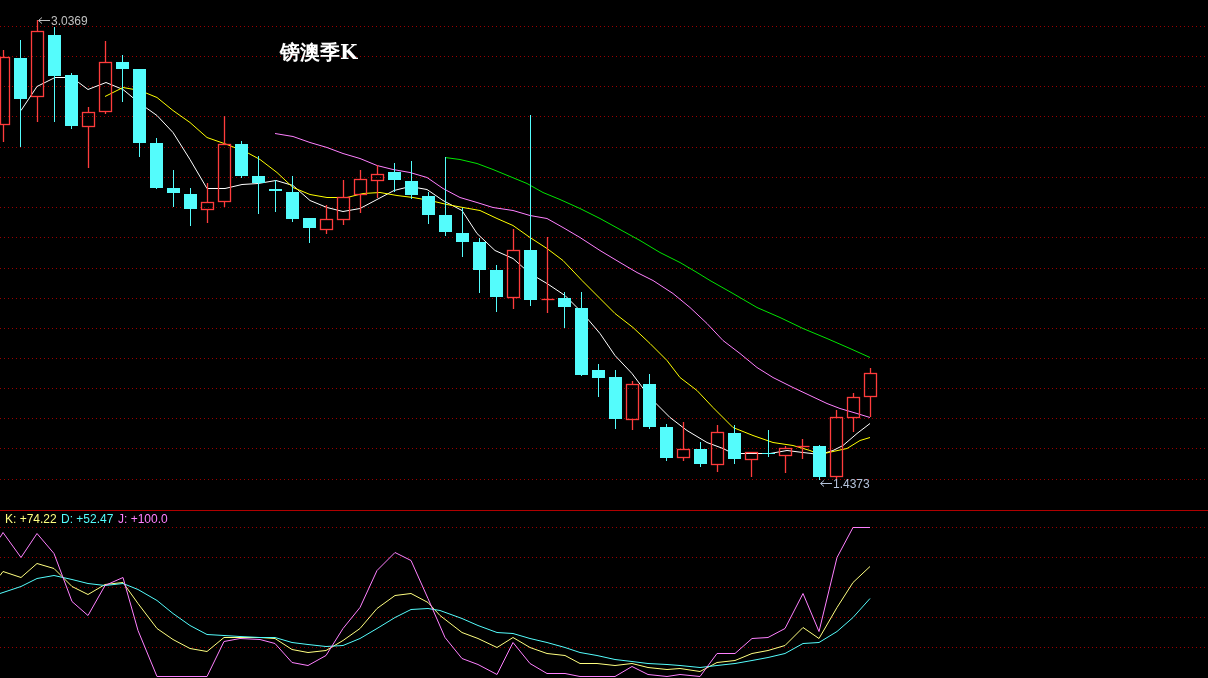  What do you see at coordinates (143, 519) in the screenshot?
I see `indicator-readout: J: +100.0` at bounding box center [143, 519].